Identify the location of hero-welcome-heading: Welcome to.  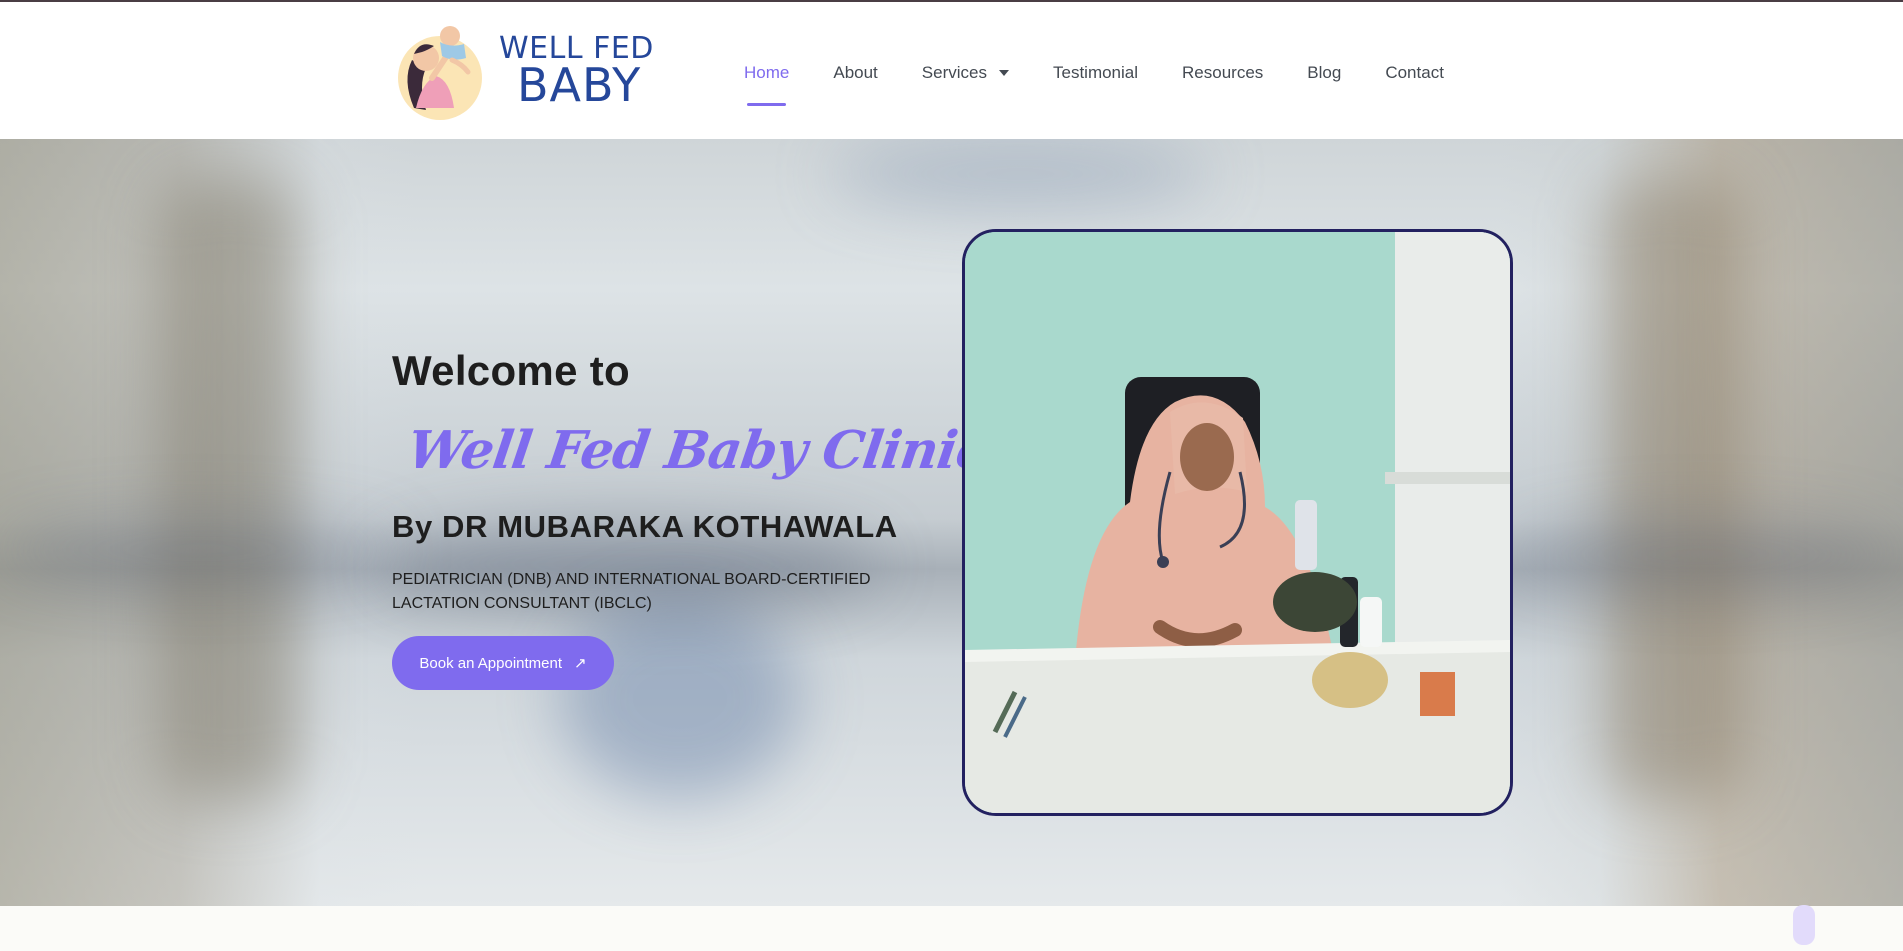
(511, 370).